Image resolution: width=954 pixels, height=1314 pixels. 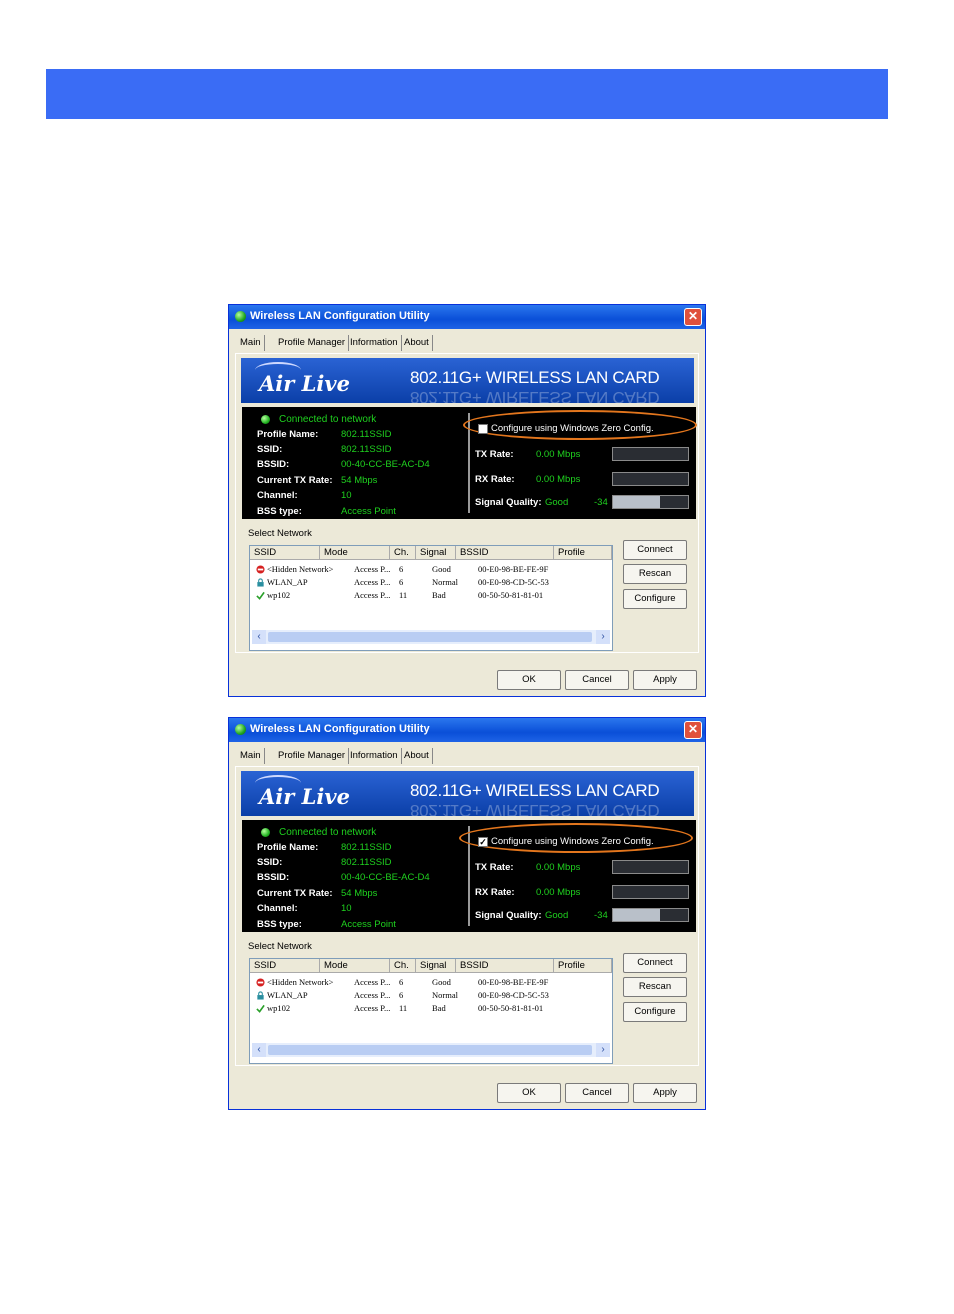 I want to click on bss-type-label: BSS type:, so click(x=279, y=511).